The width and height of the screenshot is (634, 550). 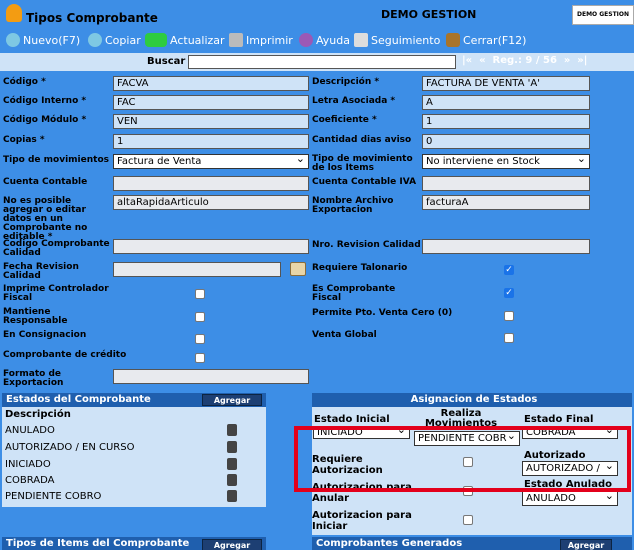 I want to click on copy-button: Copiar, so click(x=114, y=40).